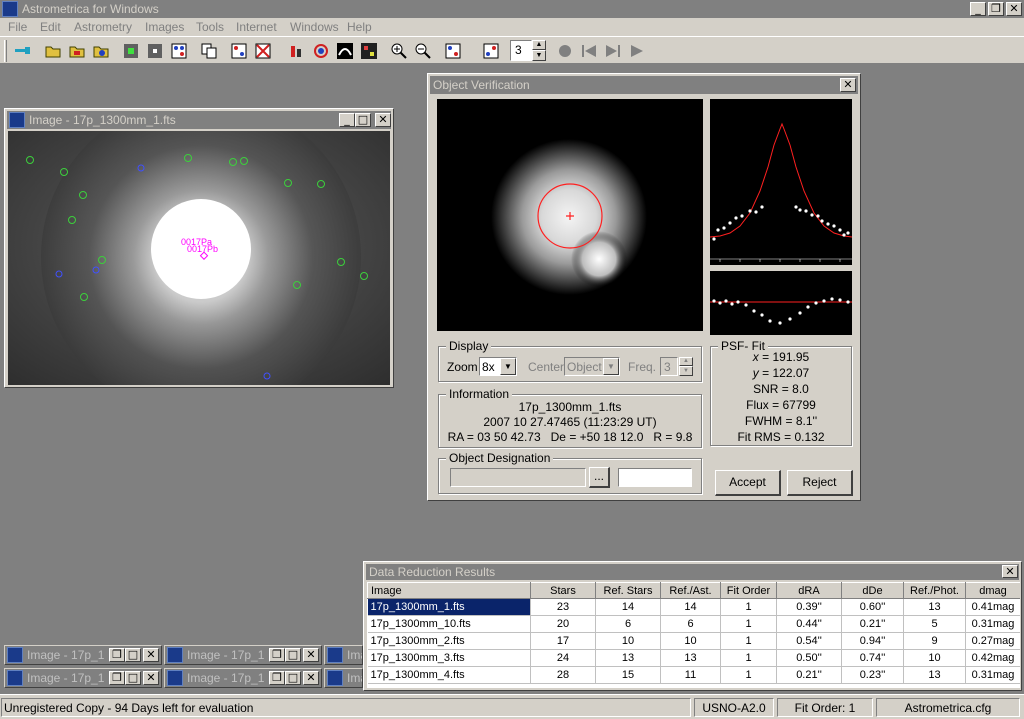  What do you see at coordinates (209, 51) in the screenshot?
I see `copy-icon` at bounding box center [209, 51].